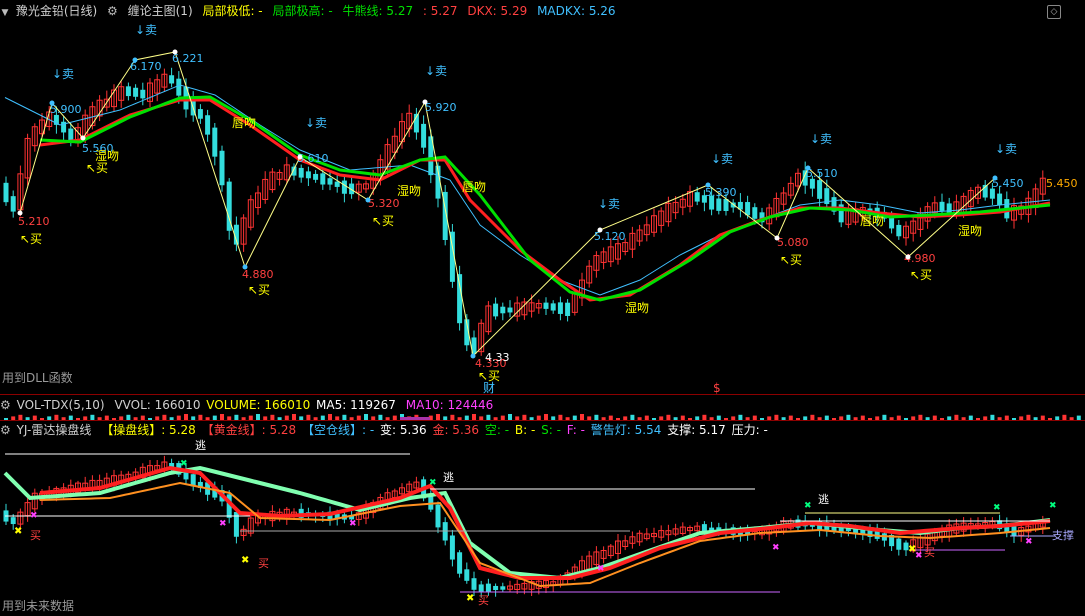 The image size is (1085, 616). Describe the element at coordinates (157, 405) in the screenshot. I see `vvol-value: VVOL: 166010` at that location.